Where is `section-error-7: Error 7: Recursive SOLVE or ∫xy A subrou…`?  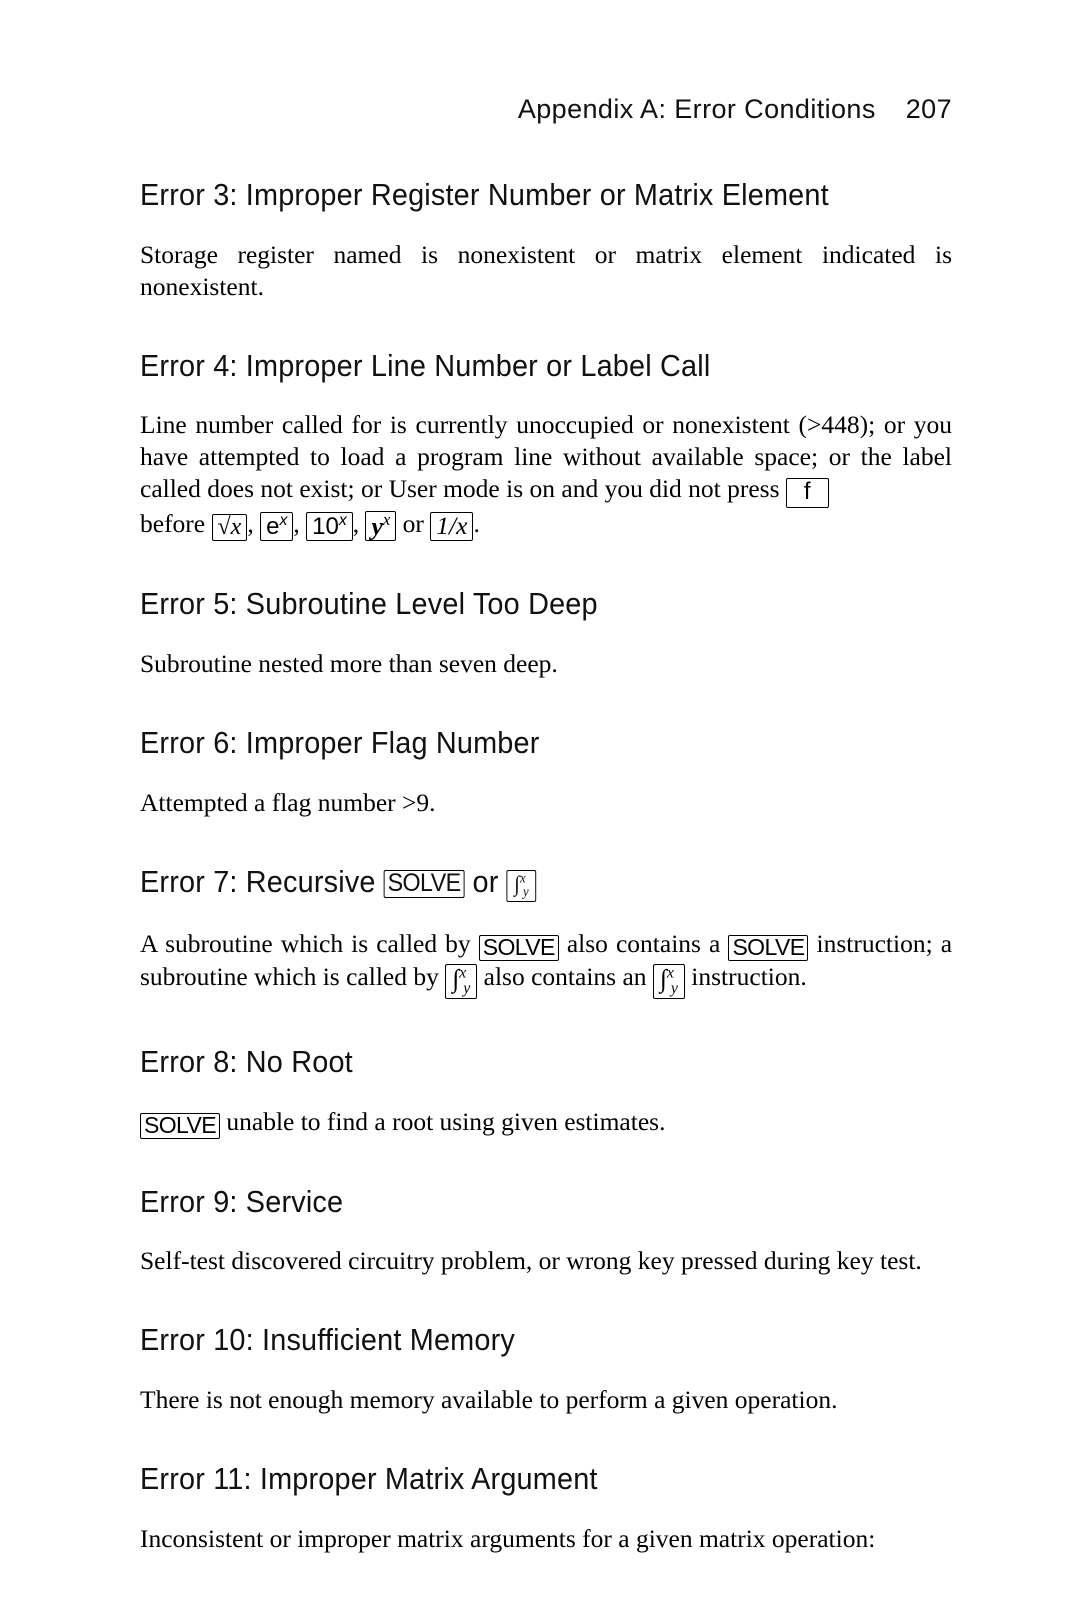 section-error-7: Error 7: Recursive SOLVE or ∫xy A subrou… is located at coordinates (546, 931).